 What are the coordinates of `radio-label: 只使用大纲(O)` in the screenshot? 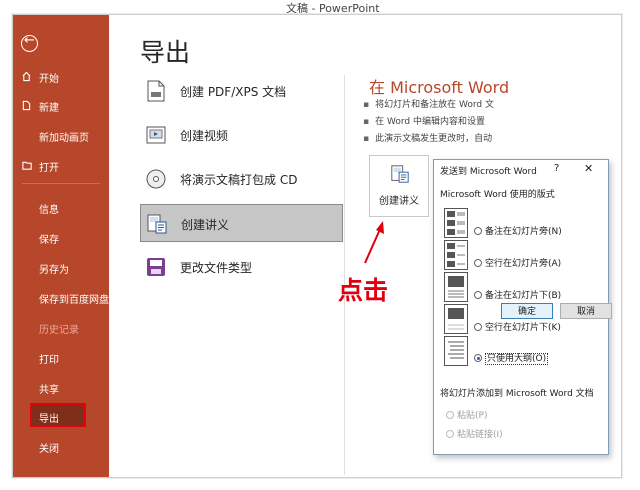 It's located at (517, 359).